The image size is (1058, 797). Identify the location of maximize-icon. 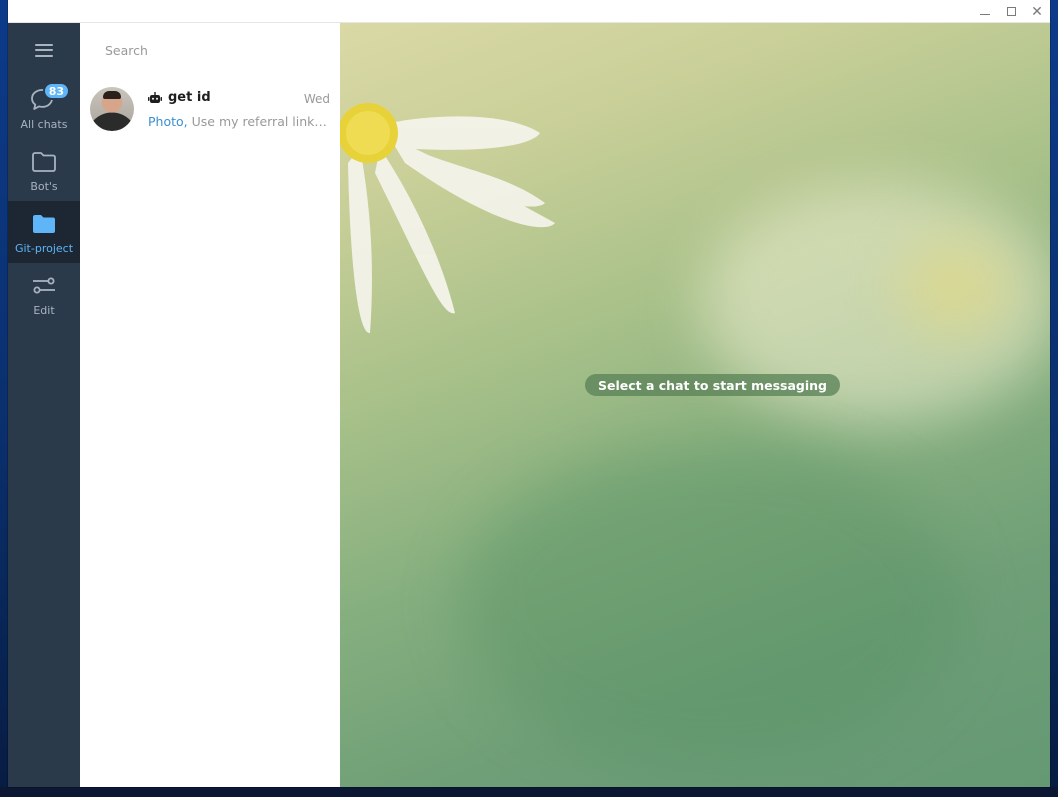
(1011, 11).